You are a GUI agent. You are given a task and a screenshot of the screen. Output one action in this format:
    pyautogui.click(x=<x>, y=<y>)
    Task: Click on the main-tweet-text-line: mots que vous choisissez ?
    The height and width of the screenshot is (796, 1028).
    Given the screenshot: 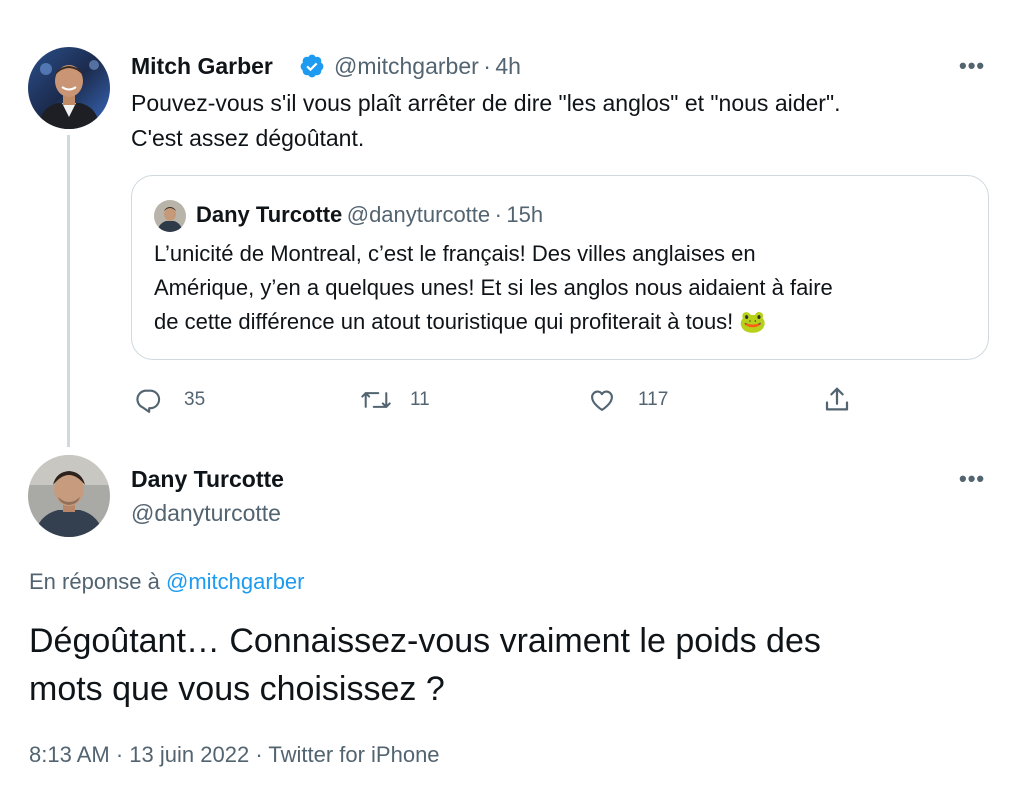 What is the action you would take?
    pyautogui.click(x=237, y=689)
    